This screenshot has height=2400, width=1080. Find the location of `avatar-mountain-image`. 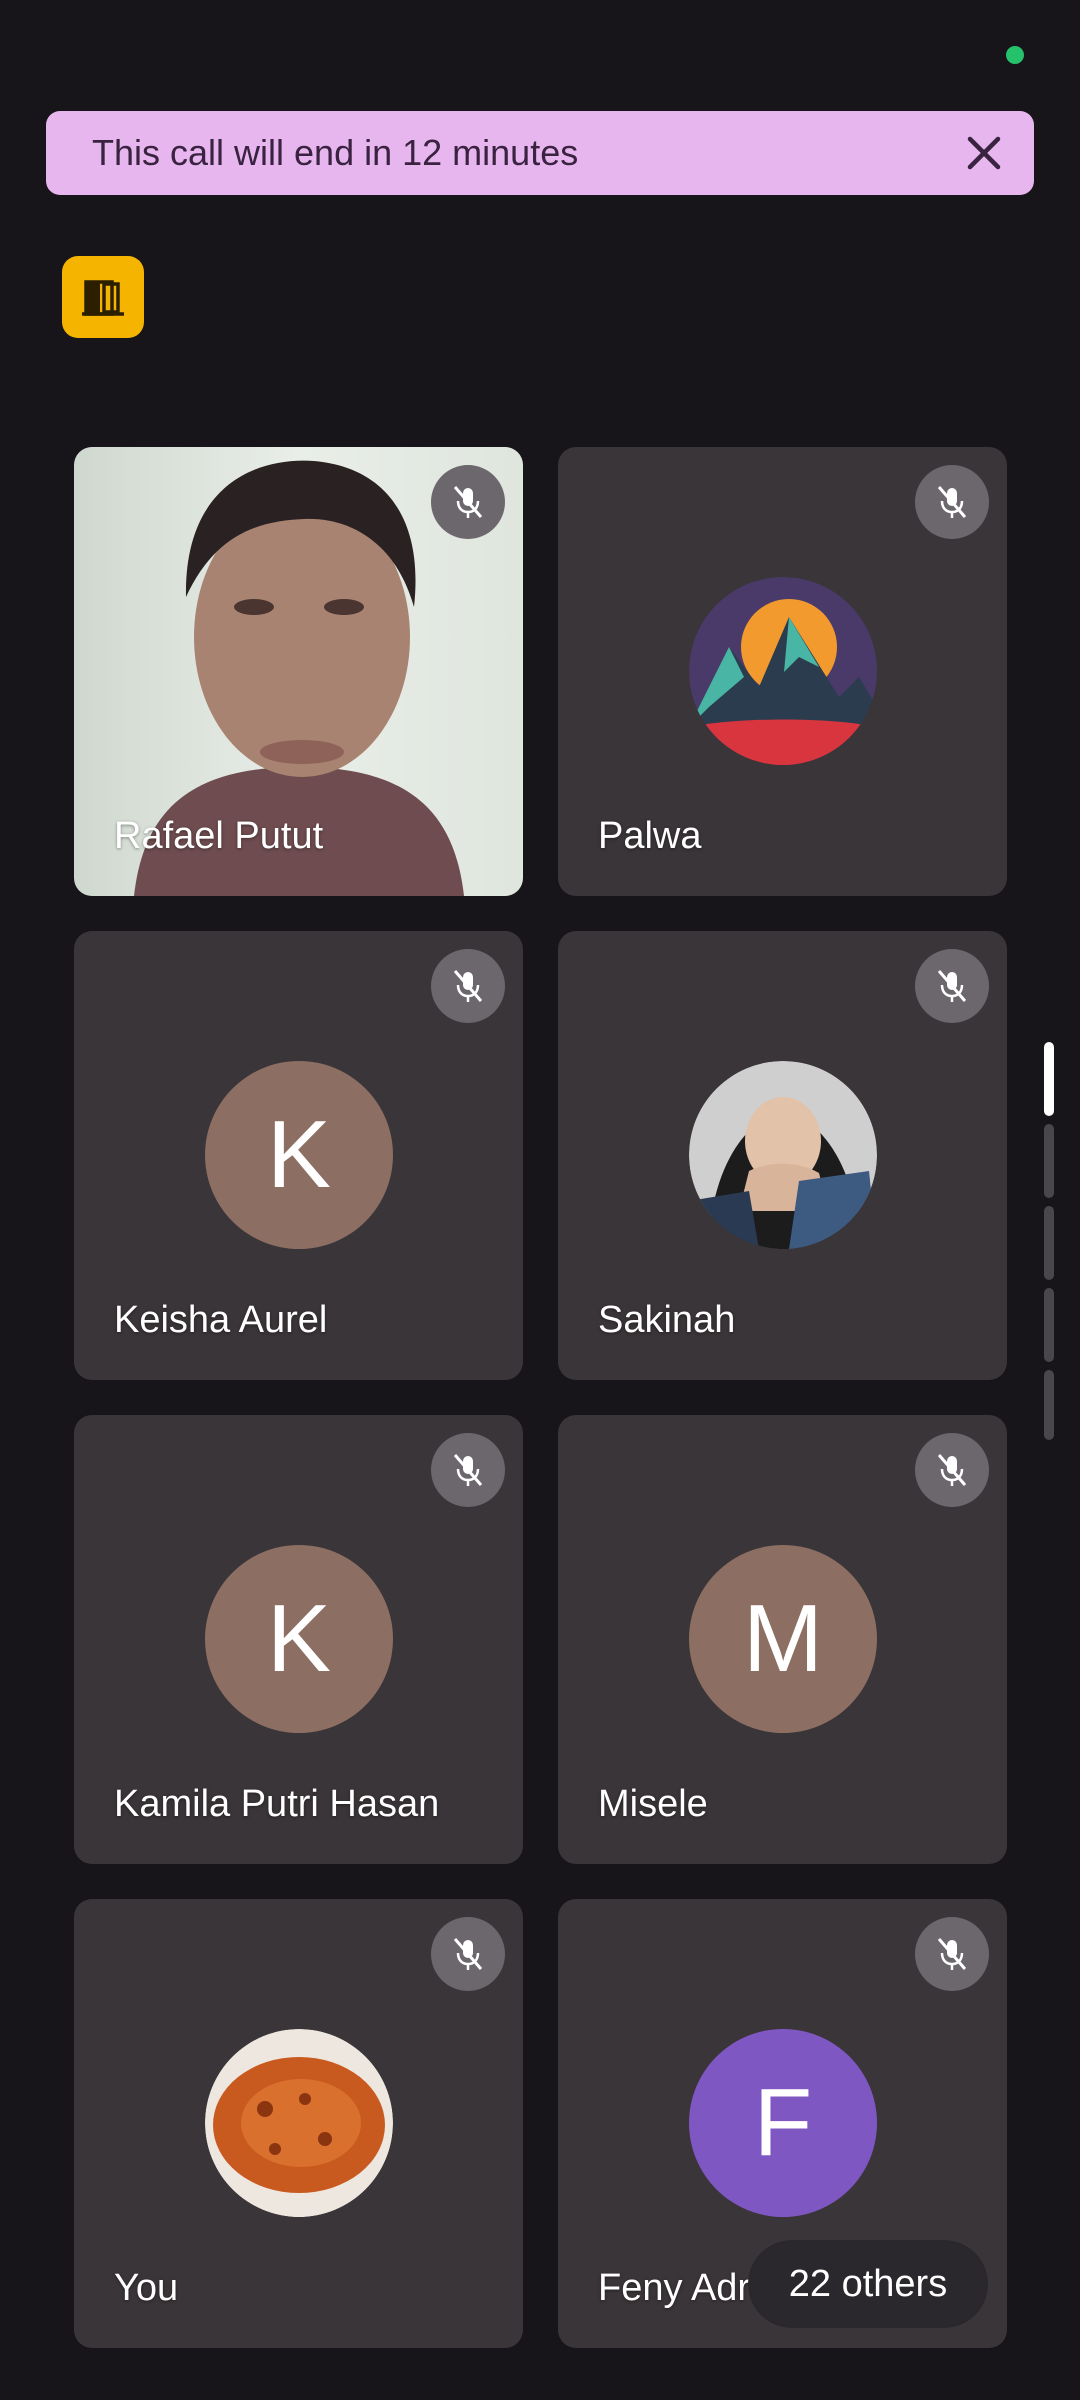

avatar-mountain-image is located at coordinates (783, 671).